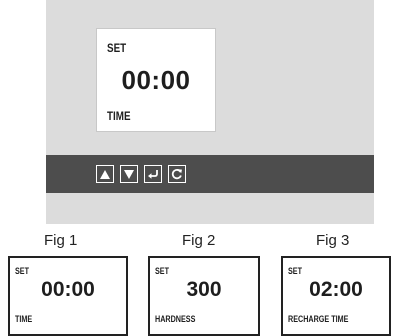 The image size is (394, 336). I want to click on enter-icon, so click(153, 174).